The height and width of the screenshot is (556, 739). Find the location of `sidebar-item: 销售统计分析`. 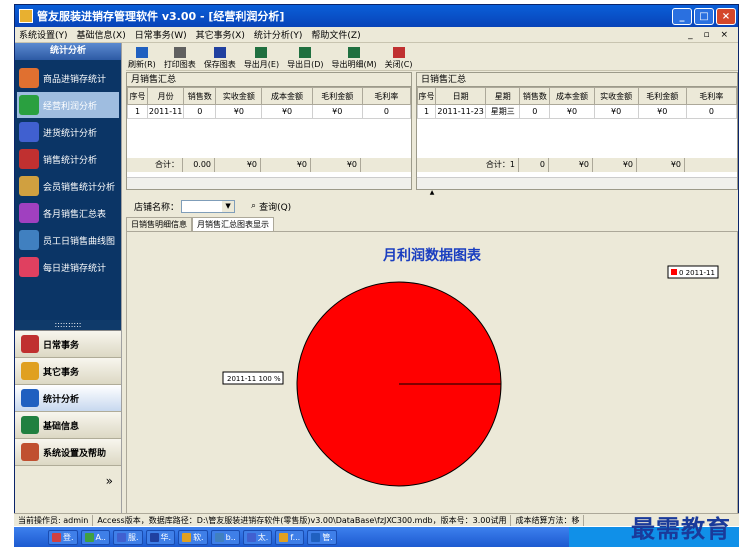

sidebar-item: 销售统计分析 is located at coordinates (68, 159).